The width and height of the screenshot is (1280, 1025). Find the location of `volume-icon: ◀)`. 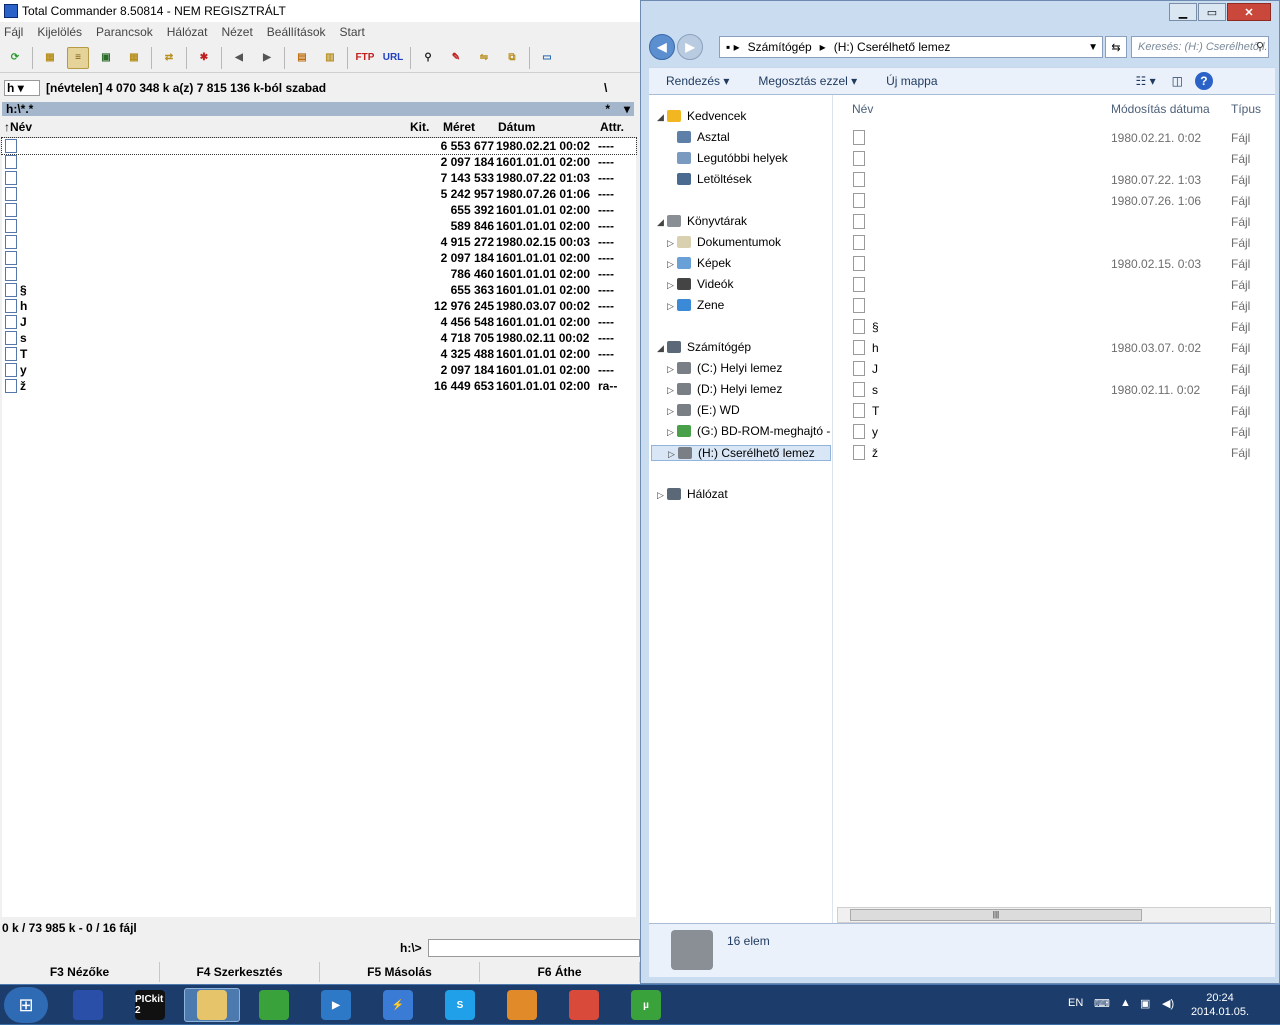

volume-icon: ◀) is located at coordinates (1168, 1003).